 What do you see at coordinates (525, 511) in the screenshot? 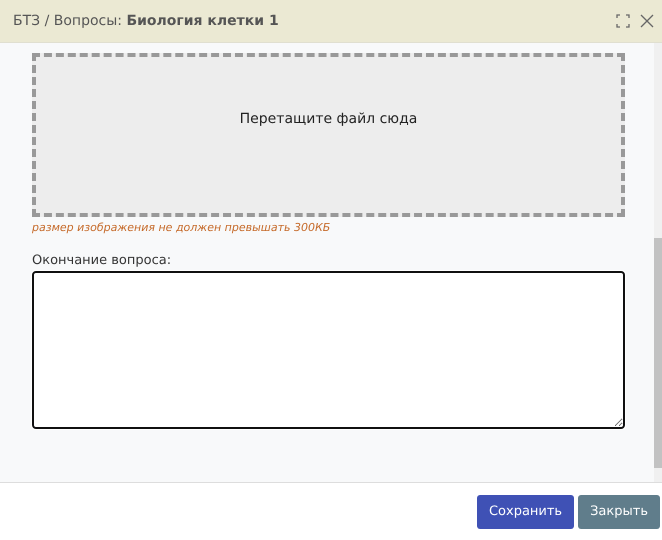
I see `save-button: Сохранить` at bounding box center [525, 511].